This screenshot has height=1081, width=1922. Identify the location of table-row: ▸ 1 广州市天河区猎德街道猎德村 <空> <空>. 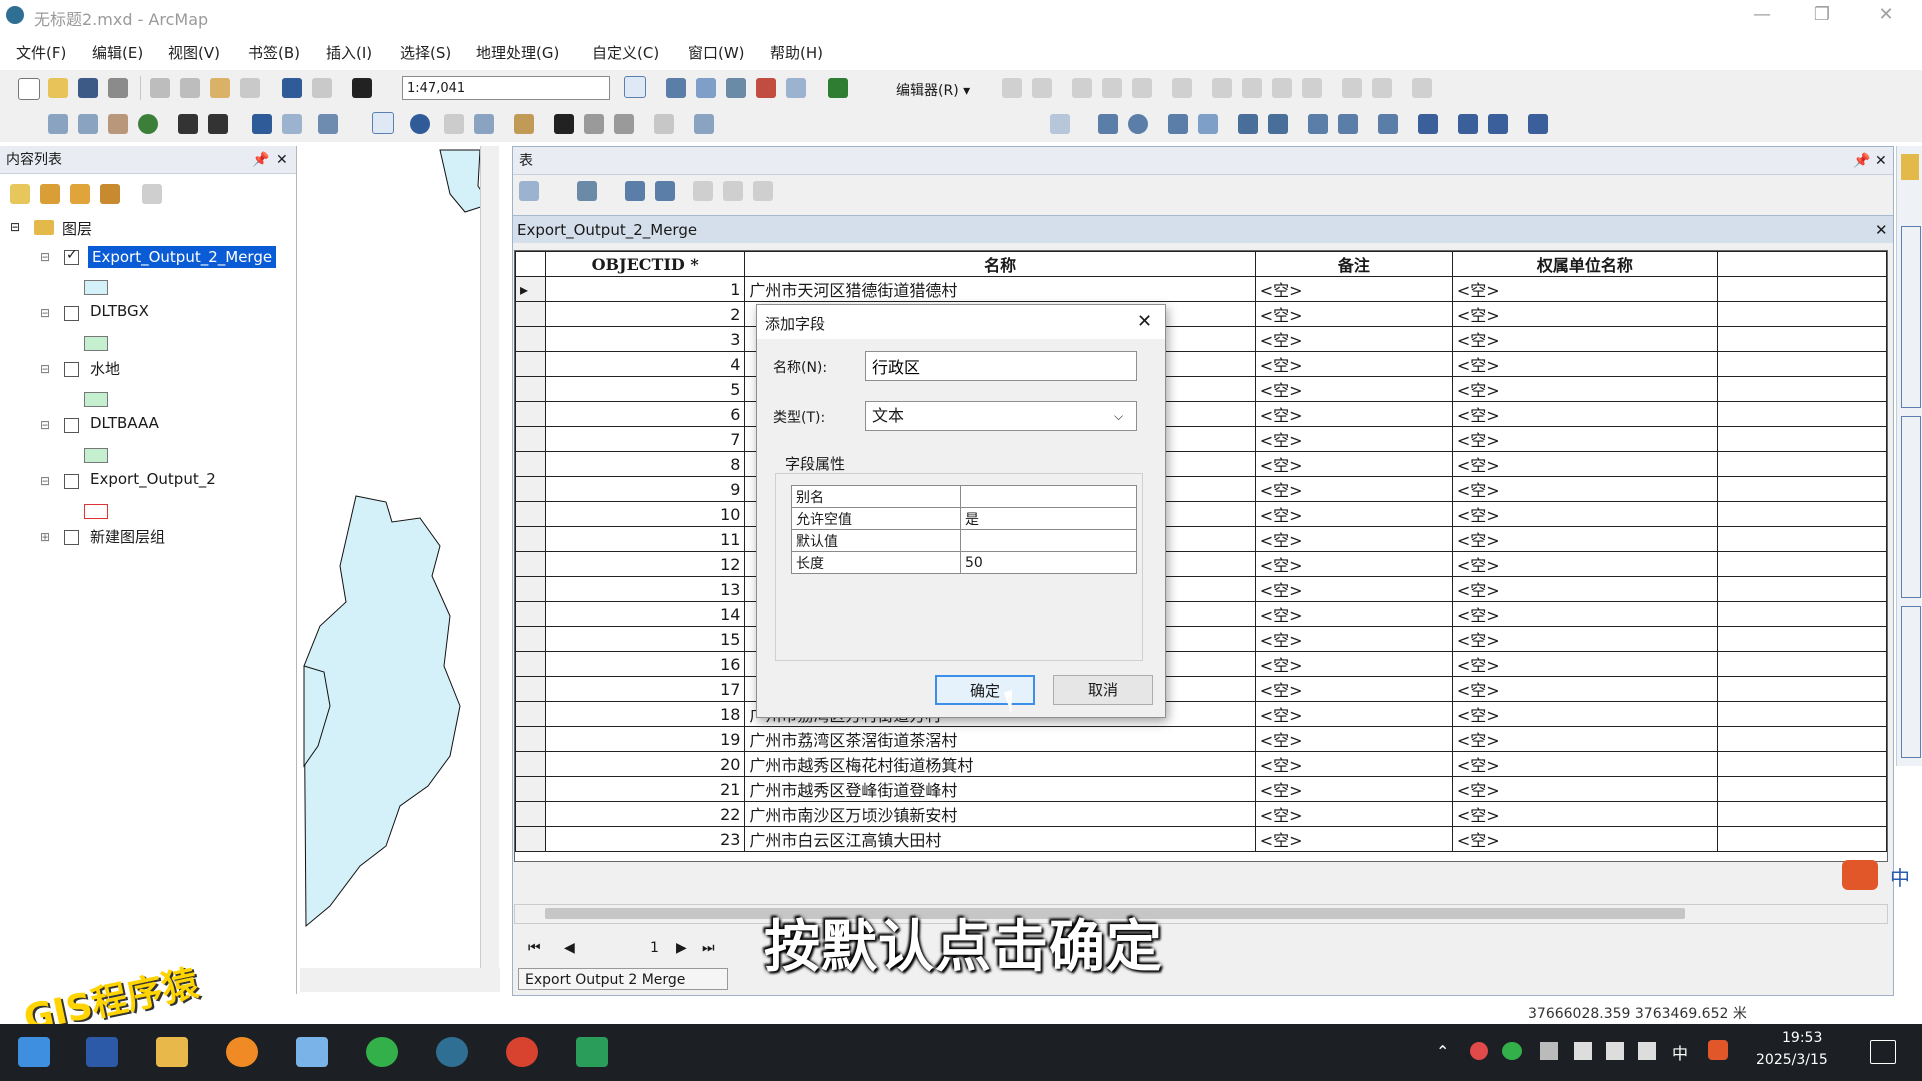
(1201, 289).